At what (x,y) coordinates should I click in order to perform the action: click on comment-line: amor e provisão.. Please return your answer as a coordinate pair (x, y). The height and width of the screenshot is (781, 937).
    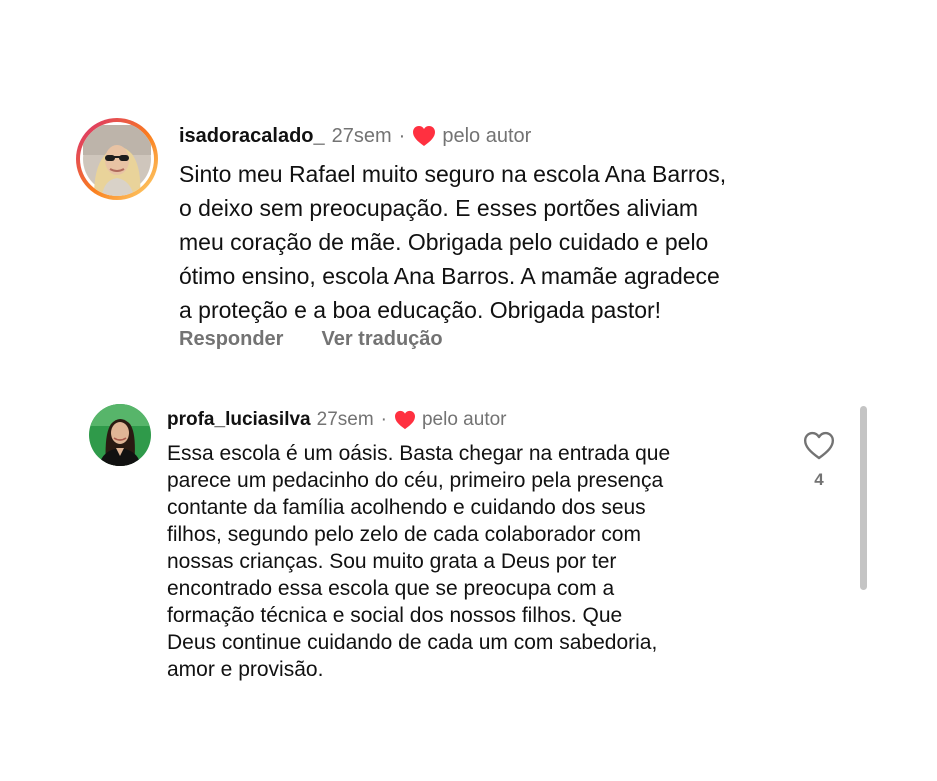
    Looking at the image, I should click on (245, 669).